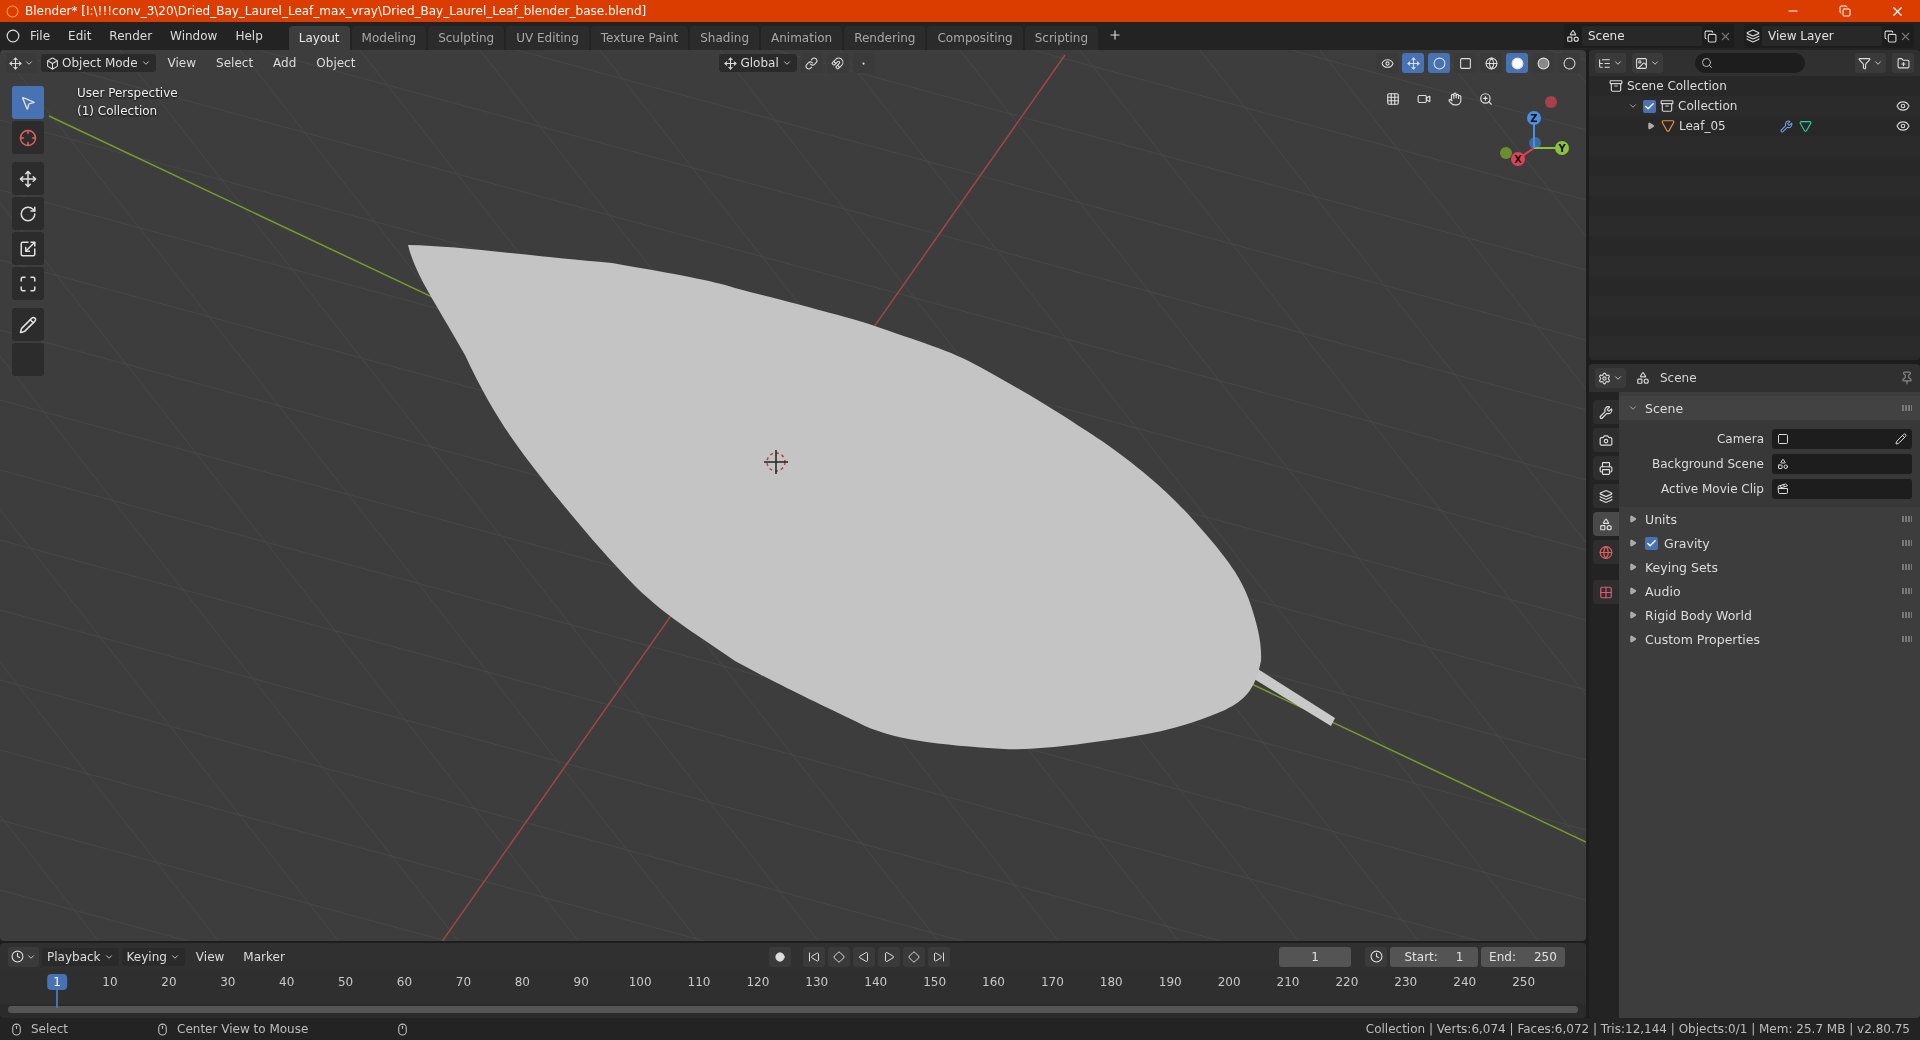 The image size is (1920, 1040). What do you see at coordinates (802, 38) in the screenshot?
I see `workspace-tab: Animation` at bounding box center [802, 38].